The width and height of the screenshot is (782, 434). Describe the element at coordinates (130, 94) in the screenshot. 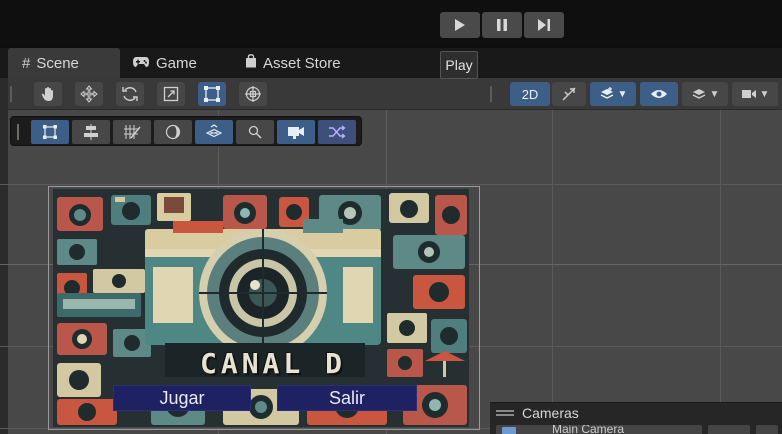

I see `rotate-icon` at that location.